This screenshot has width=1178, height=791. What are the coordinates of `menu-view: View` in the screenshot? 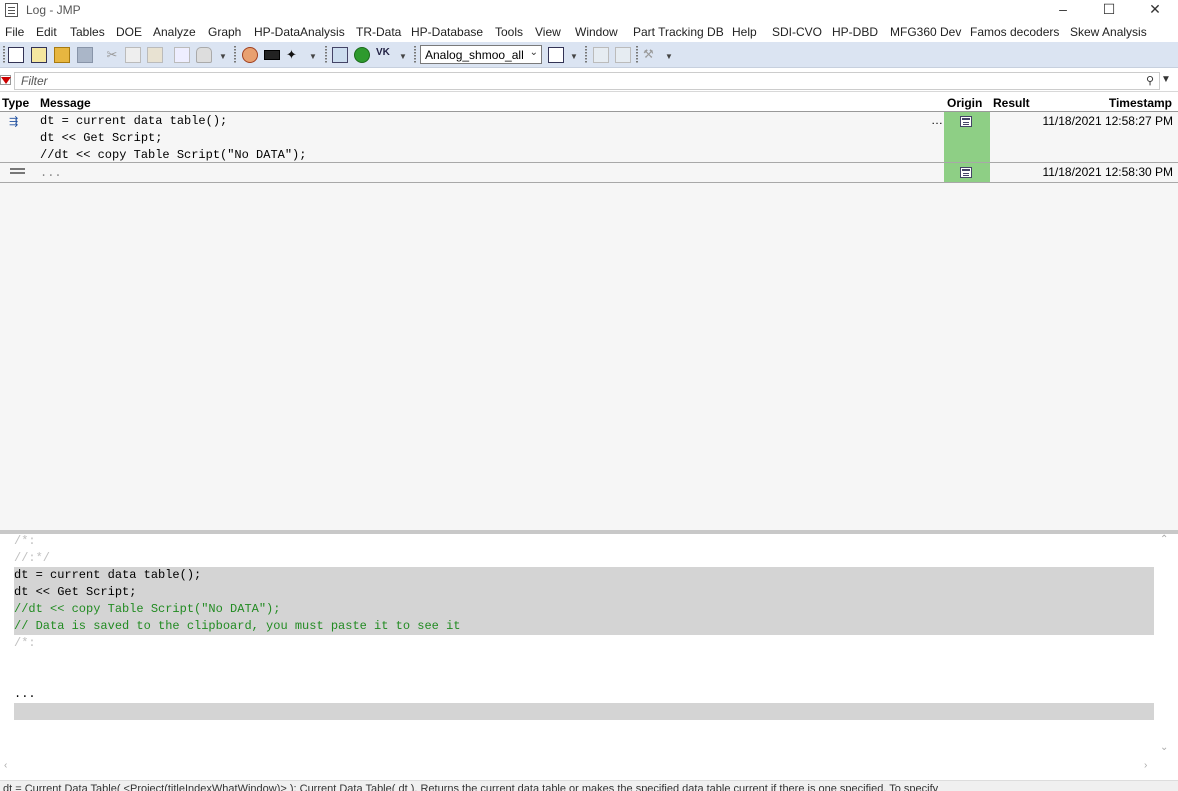 It's located at (548, 32).